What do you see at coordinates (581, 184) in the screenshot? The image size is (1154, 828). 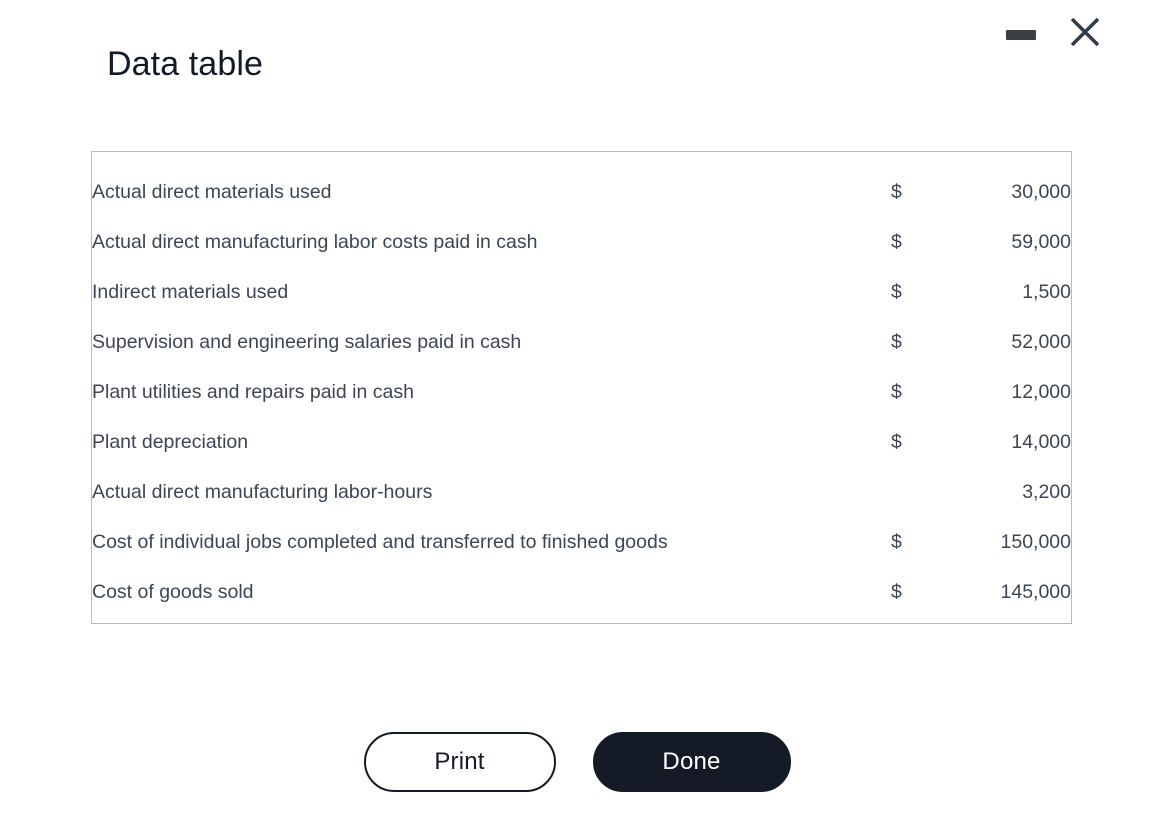 I see `table-row: Actual direct materials used $ 30,000` at bounding box center [581, 184].